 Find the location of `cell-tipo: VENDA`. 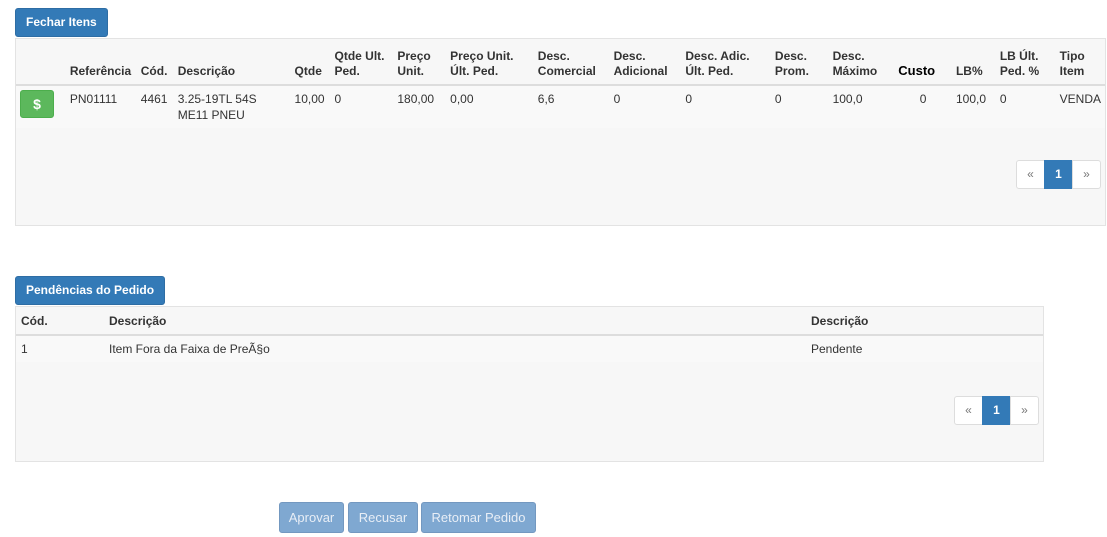

cell-tipo: VENDA is located at coordinates (1080, 106).